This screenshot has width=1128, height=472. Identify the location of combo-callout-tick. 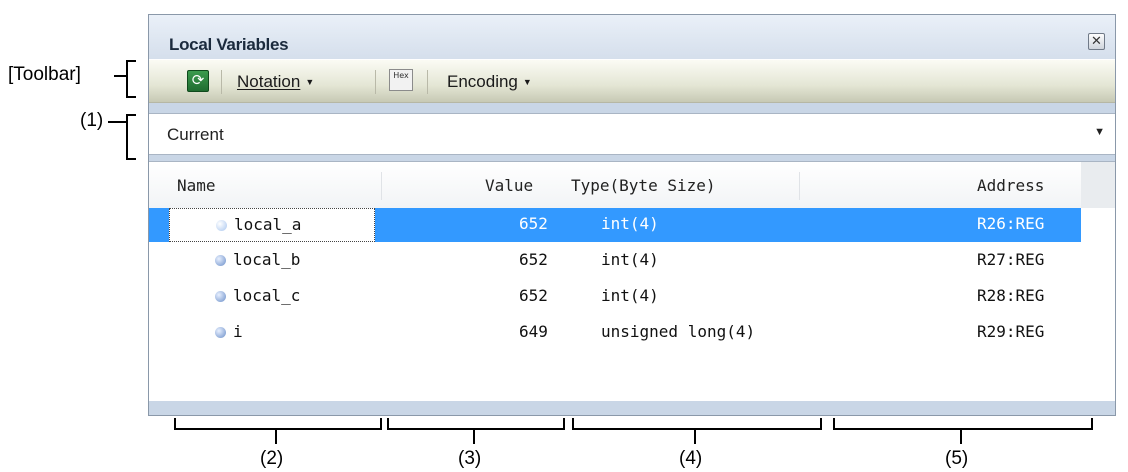
(117, 122).